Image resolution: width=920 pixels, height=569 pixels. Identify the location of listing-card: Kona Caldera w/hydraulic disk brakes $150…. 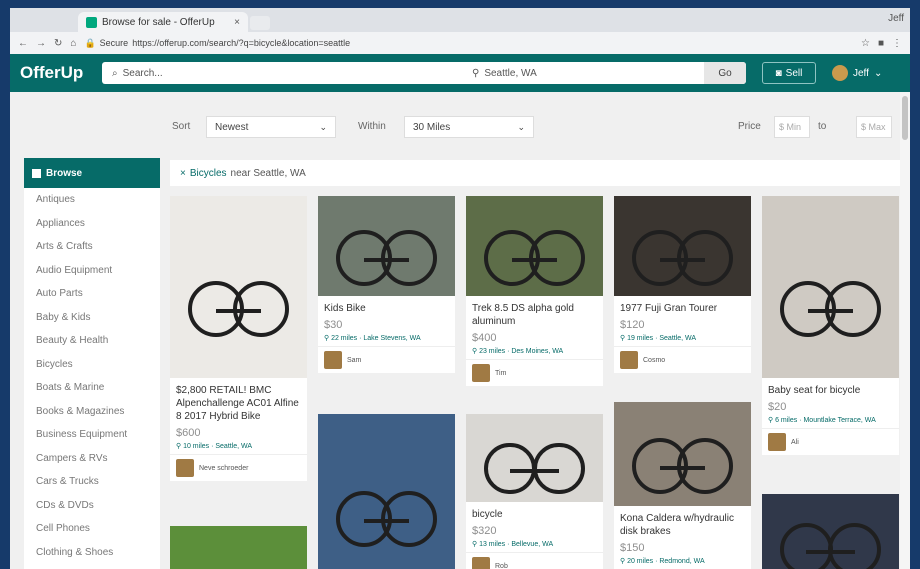
(682, 485).